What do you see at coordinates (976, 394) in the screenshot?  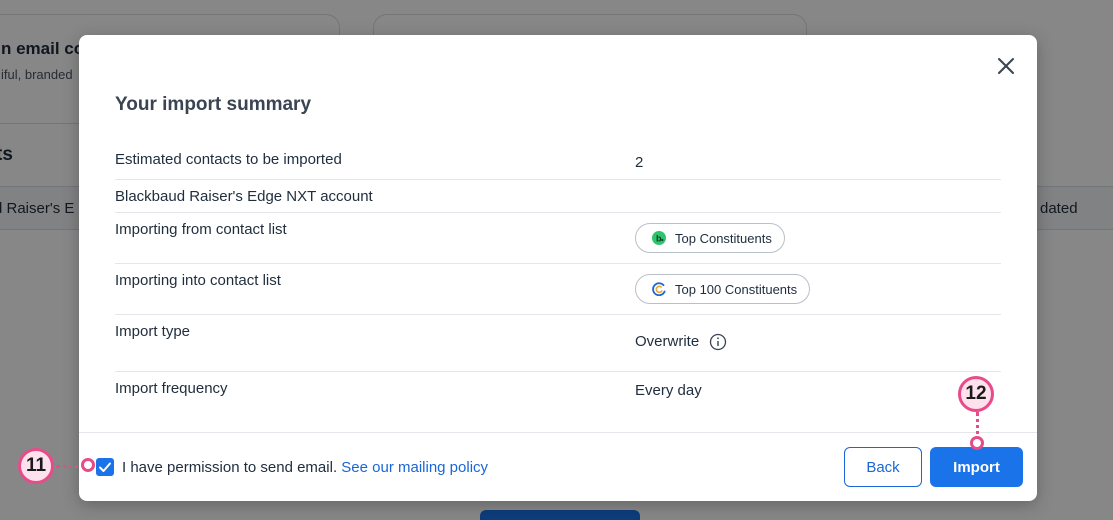 I see `step-callout-12: 12` at bounding box center [976, 394].